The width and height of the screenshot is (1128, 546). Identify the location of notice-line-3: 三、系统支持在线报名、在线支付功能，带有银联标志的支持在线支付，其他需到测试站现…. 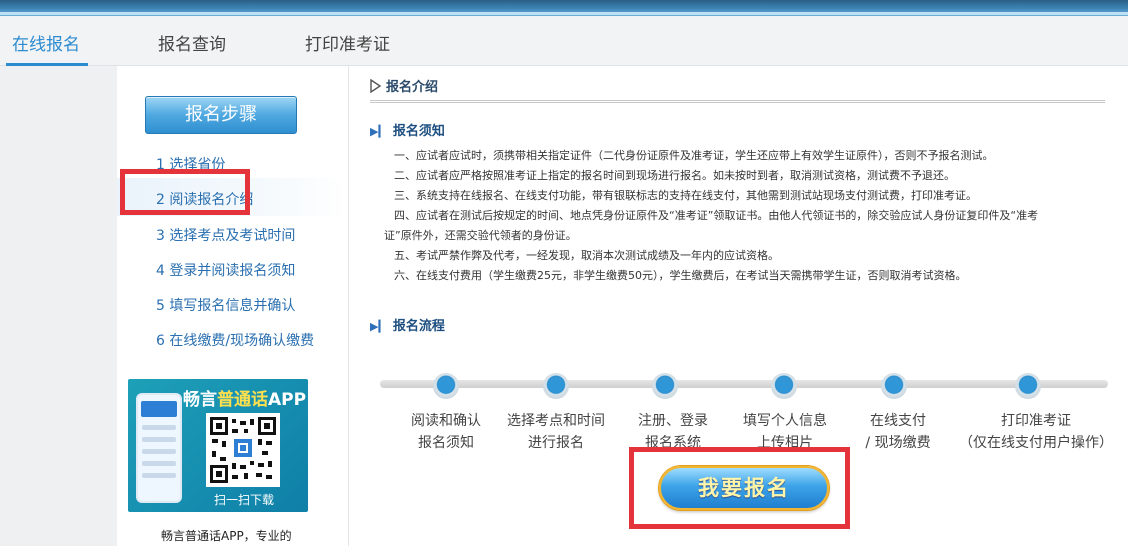
(685, 195).